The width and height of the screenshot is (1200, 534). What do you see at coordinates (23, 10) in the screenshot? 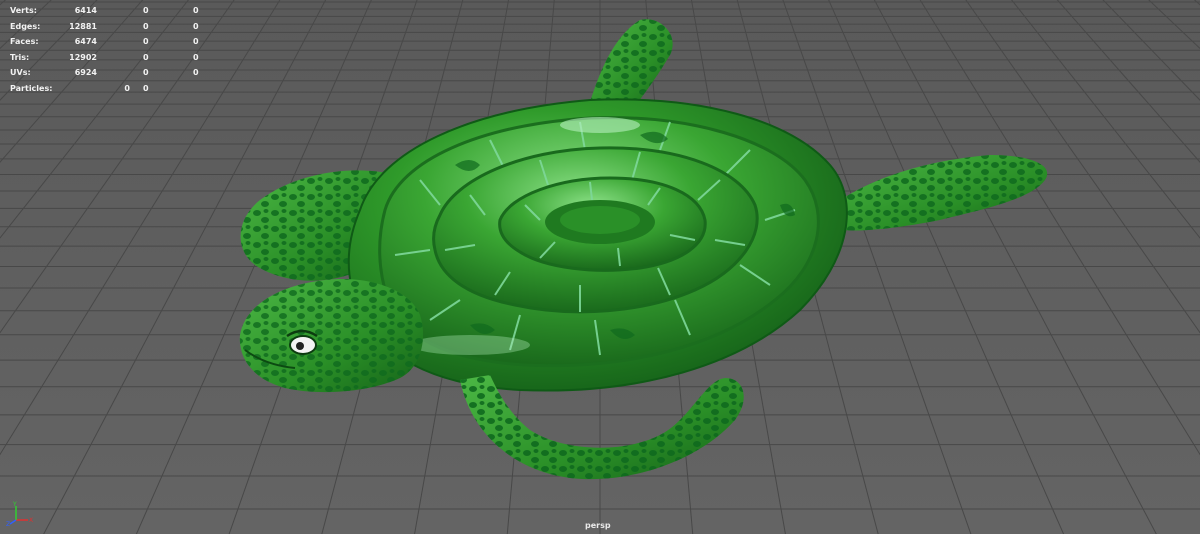
I see `hud-label: Verts:` at bounding box center [23, 10].